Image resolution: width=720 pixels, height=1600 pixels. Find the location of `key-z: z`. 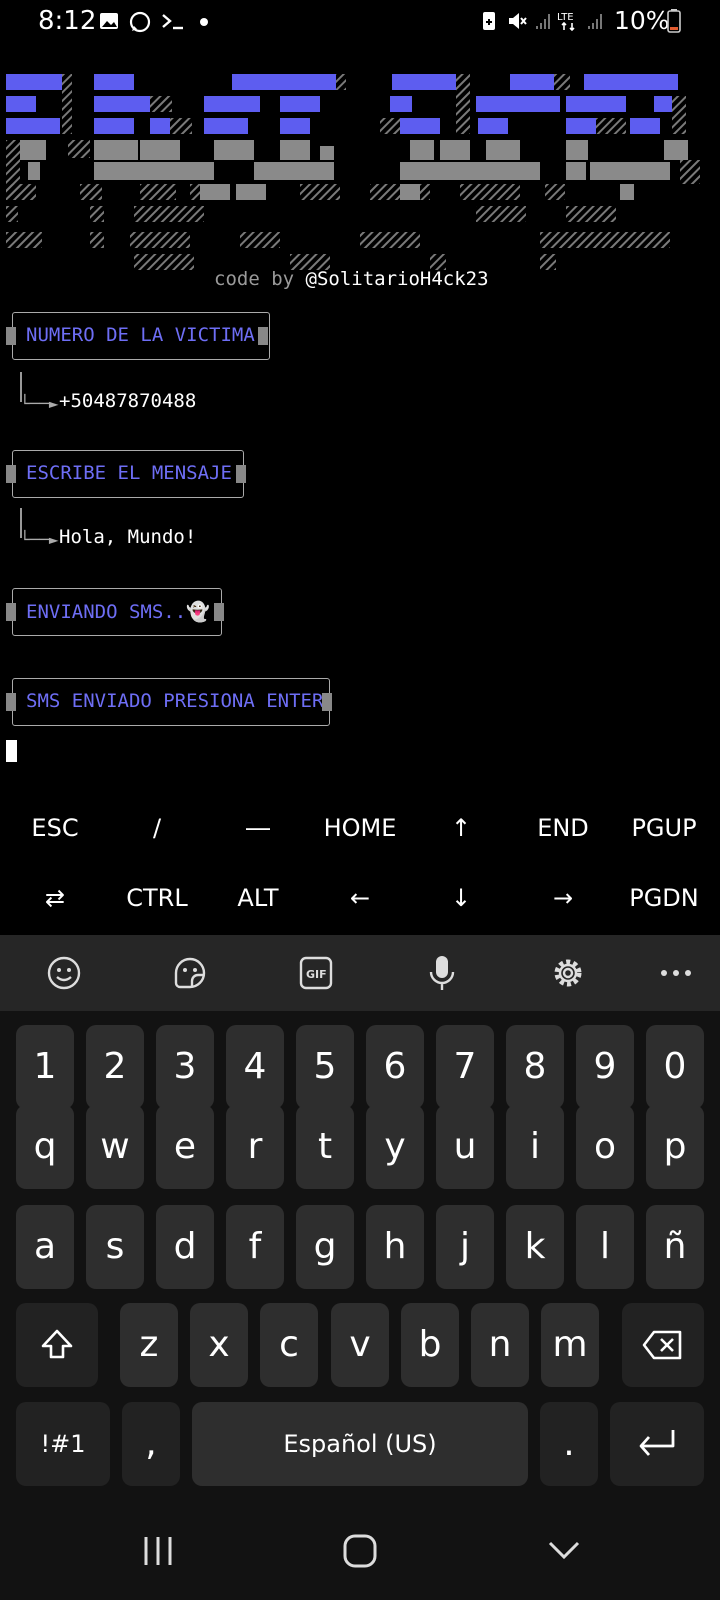

key-z: z is located at coordinates (149, 1345).